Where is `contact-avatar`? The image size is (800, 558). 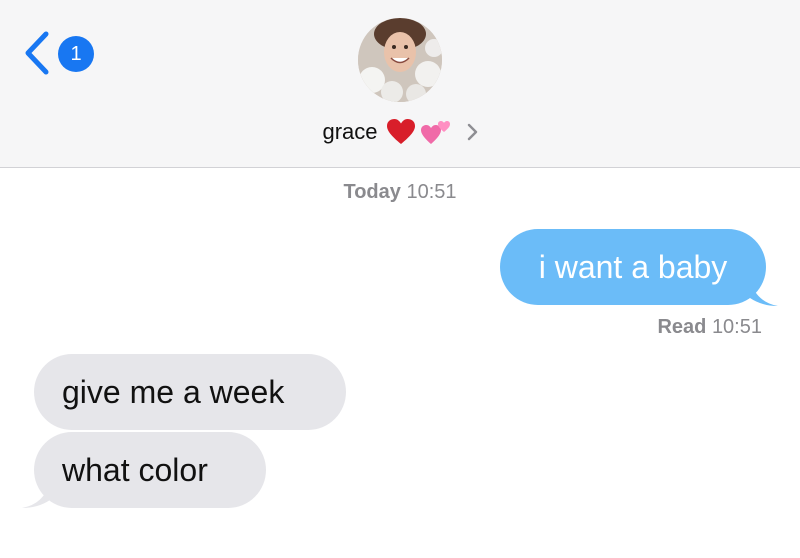 contact-avatar is located at coordinates (400, 60).